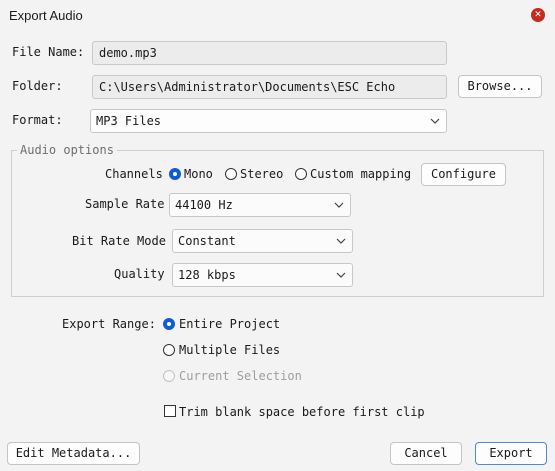 The height and width of the screenshot is (471, 555). What do you see at coordinates (139, 274) in the screenshot?
I see `quality-label: Quality` at bounding box center [139, 274].